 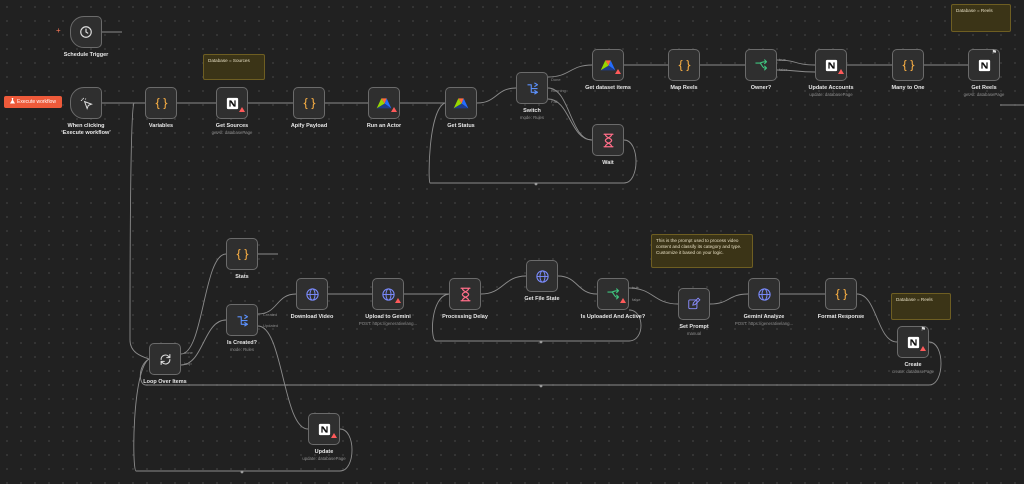 What do you see at coordinates (13, 102) in the screenshot?
I see `flask-icon` at bounding box center [13, 102].